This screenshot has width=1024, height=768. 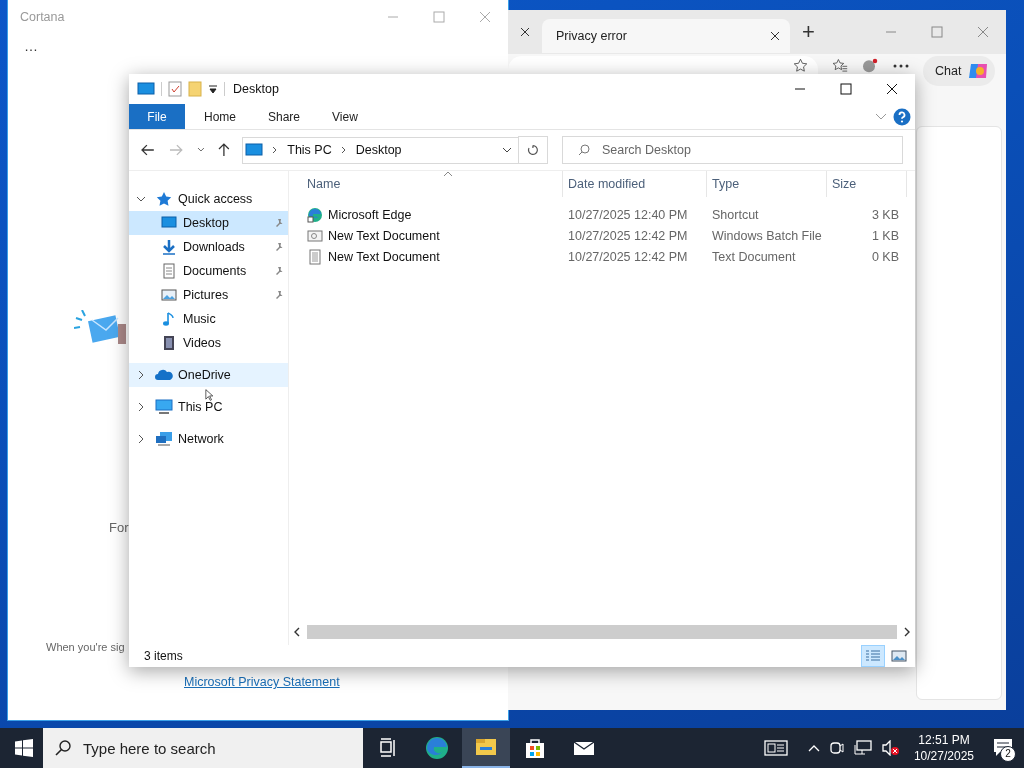 I want to click on ribbon-tab: Home, so click(x=220, y=116).